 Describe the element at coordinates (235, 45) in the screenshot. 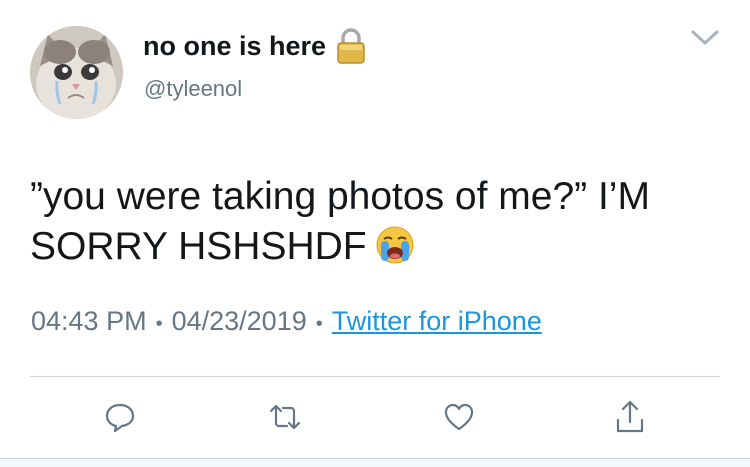

I see `display-name-text: no one is here` at that location.